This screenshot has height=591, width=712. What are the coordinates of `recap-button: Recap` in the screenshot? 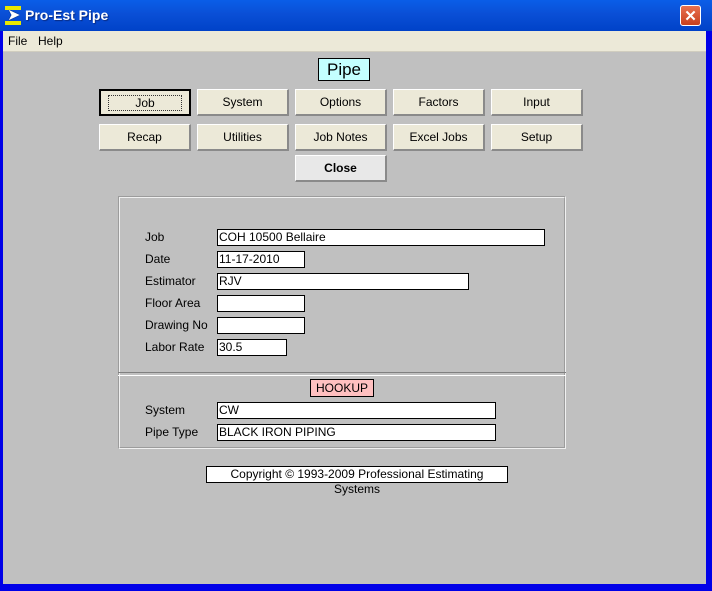 It's located at (145, 137).